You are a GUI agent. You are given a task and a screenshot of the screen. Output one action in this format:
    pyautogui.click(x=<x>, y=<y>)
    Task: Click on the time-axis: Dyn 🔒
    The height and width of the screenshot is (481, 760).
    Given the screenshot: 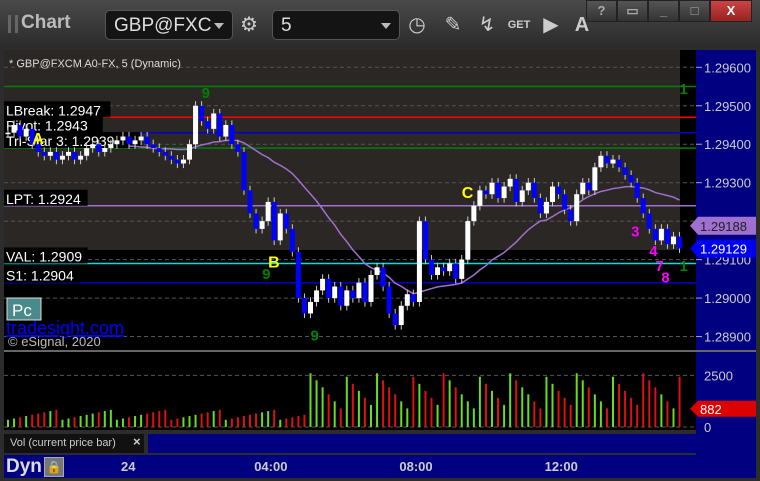 What is the action you would take?
    pyautogui.click(x=380, y=466)
    